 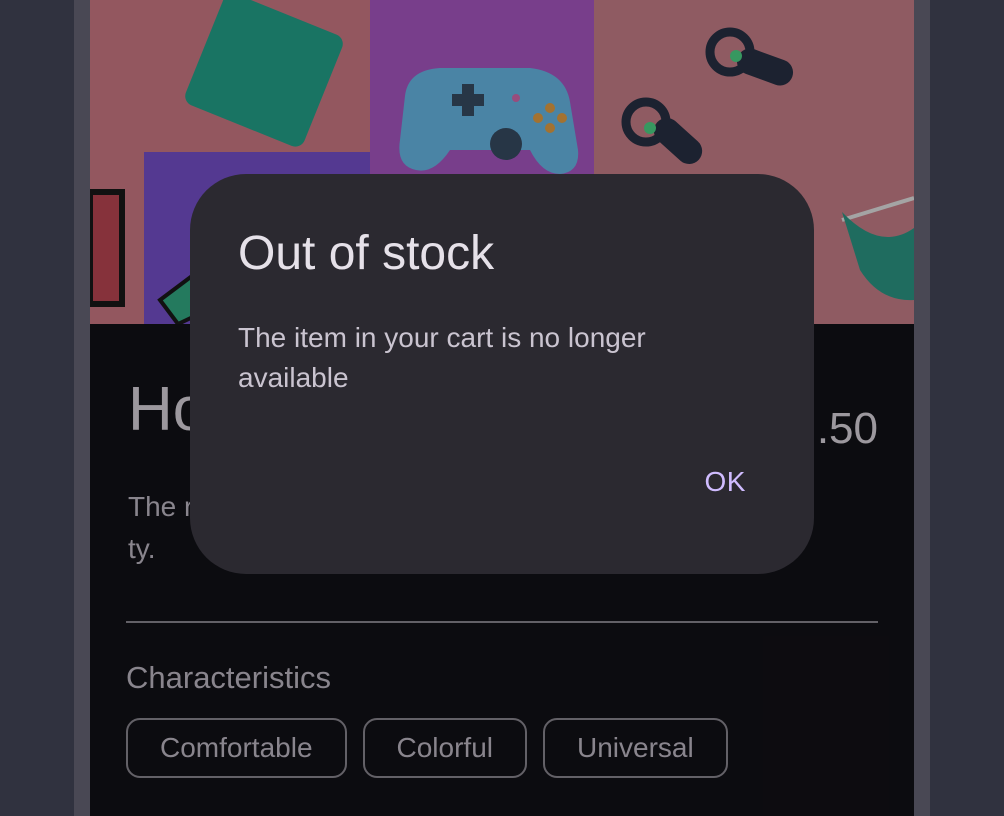 What do you see at coordinates (366, 253) in the screenshot?
I see `dialog-title: Out of stock` at bounding box center [366, 253].